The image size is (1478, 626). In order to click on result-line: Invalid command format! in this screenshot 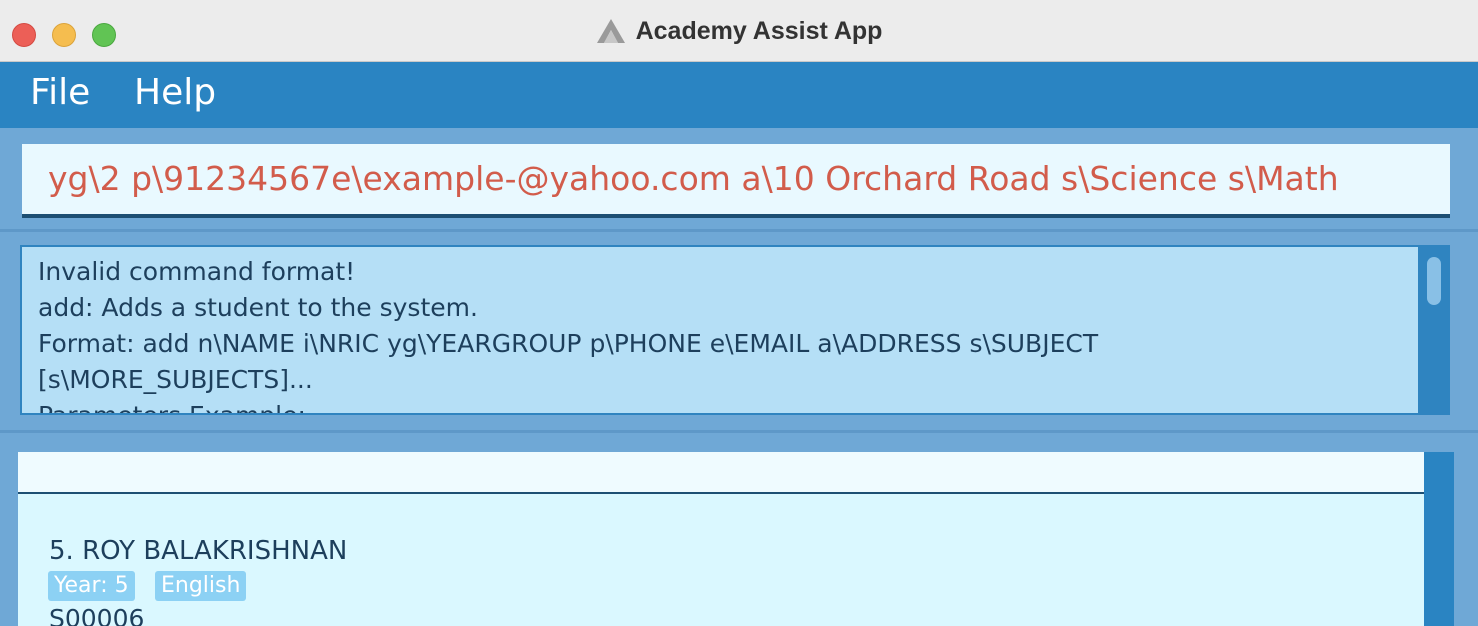, I will do `click(197, 271)`.